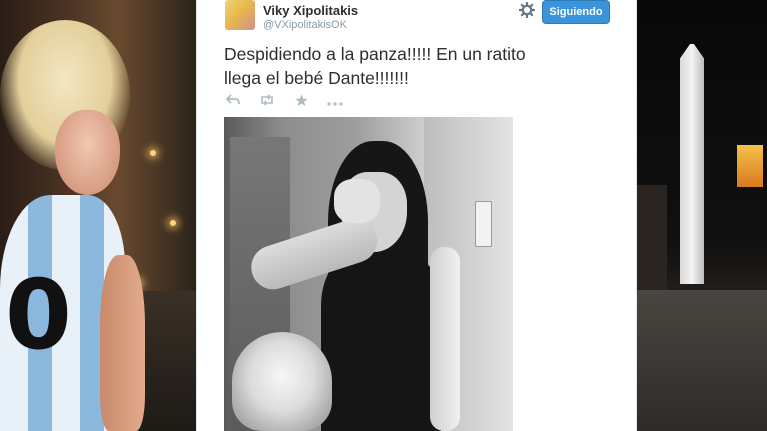 Image resolution: width=767 pixels, height=431 pixels. I want to click on tweet-text-line: llega el bebé Dante!!!!!!!, so click(316, 78).